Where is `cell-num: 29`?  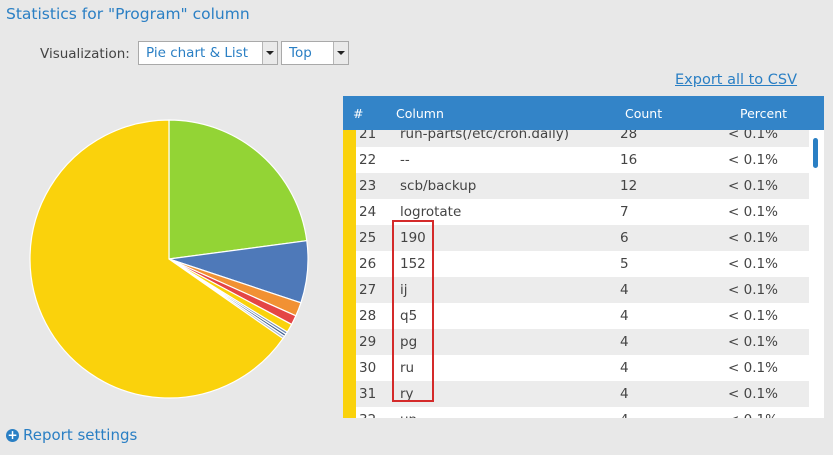 cell-num: 29 is located at coordinates (368, 342).